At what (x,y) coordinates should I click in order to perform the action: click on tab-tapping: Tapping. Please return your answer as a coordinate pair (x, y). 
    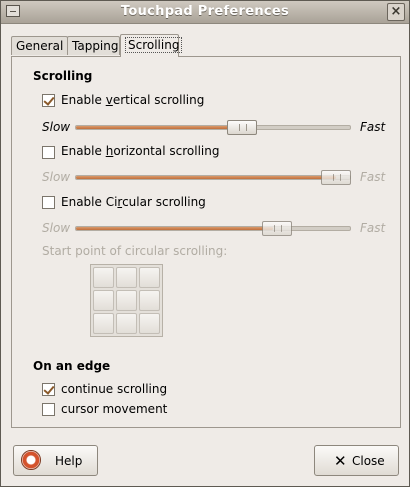
    Looking at the image, I should click on (93, 45).